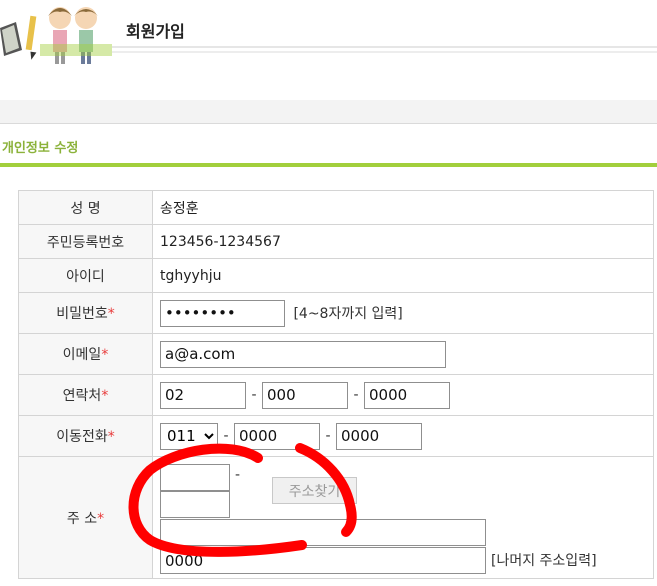 This screenshot has height=586, width=657. Describe the element at coordinates (189, 436) in the screenshot. I see `mobile-carrier-select: 011` at that location.